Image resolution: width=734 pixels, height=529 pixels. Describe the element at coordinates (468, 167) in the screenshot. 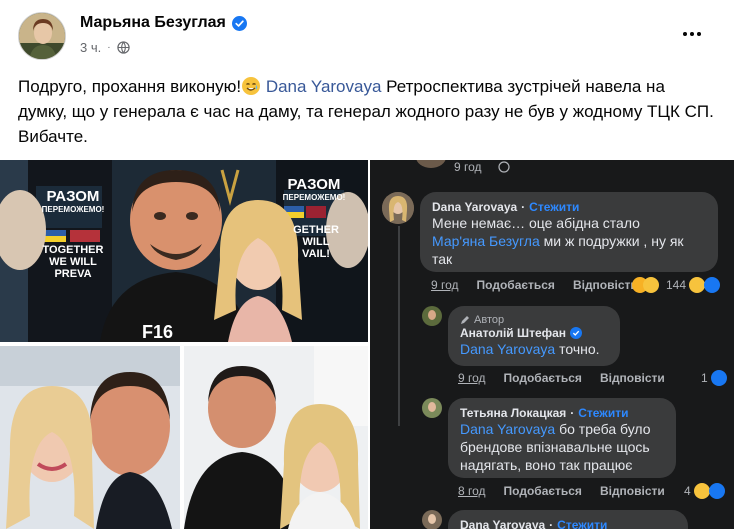

I see `top-comment-time: 9 год` at that location.